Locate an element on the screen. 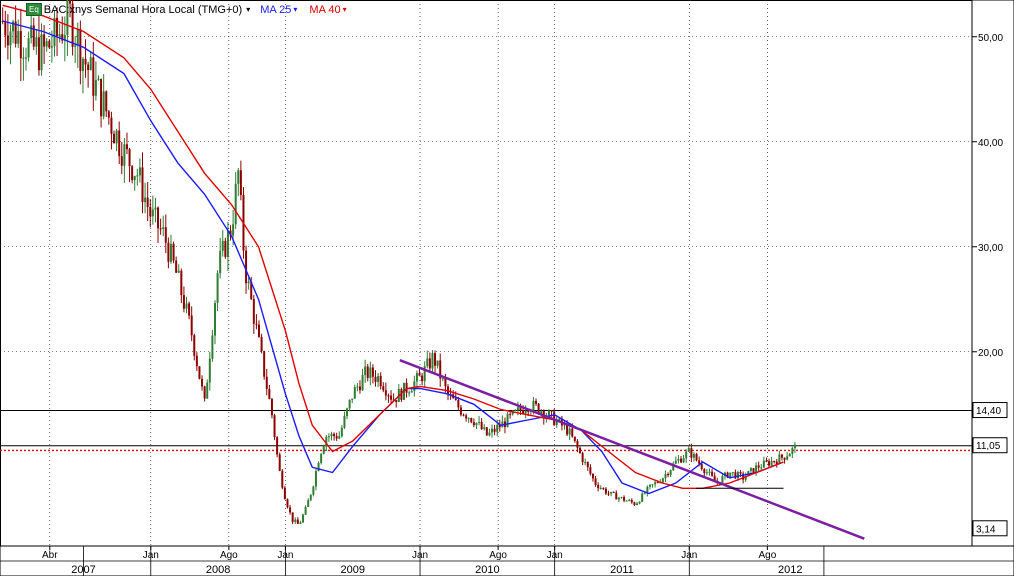  ma25-label: MA 25 is located at coordinates (275, 10).